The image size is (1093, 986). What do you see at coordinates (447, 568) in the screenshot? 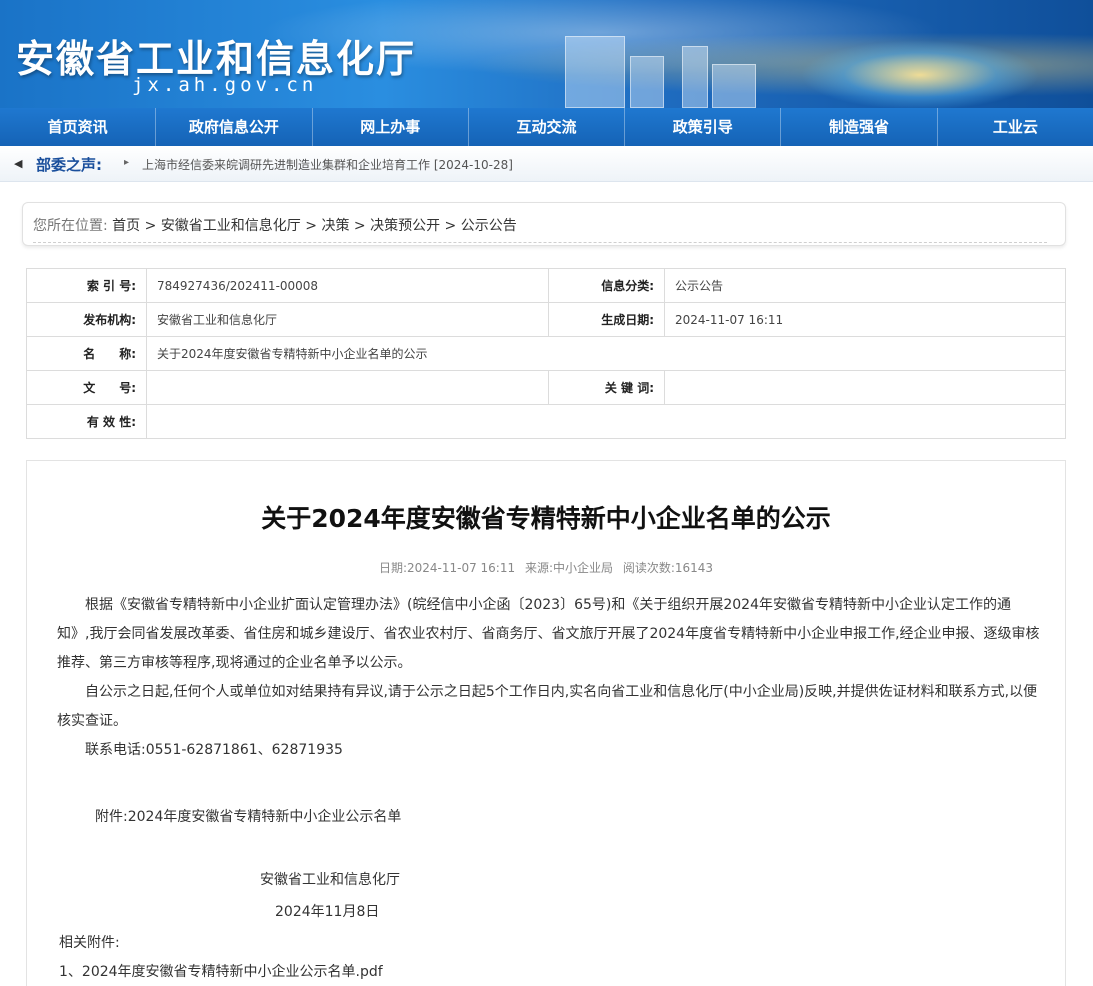
I see `article-date: 日期:2024-11-07 16:11` at bounding box center [447, 568].